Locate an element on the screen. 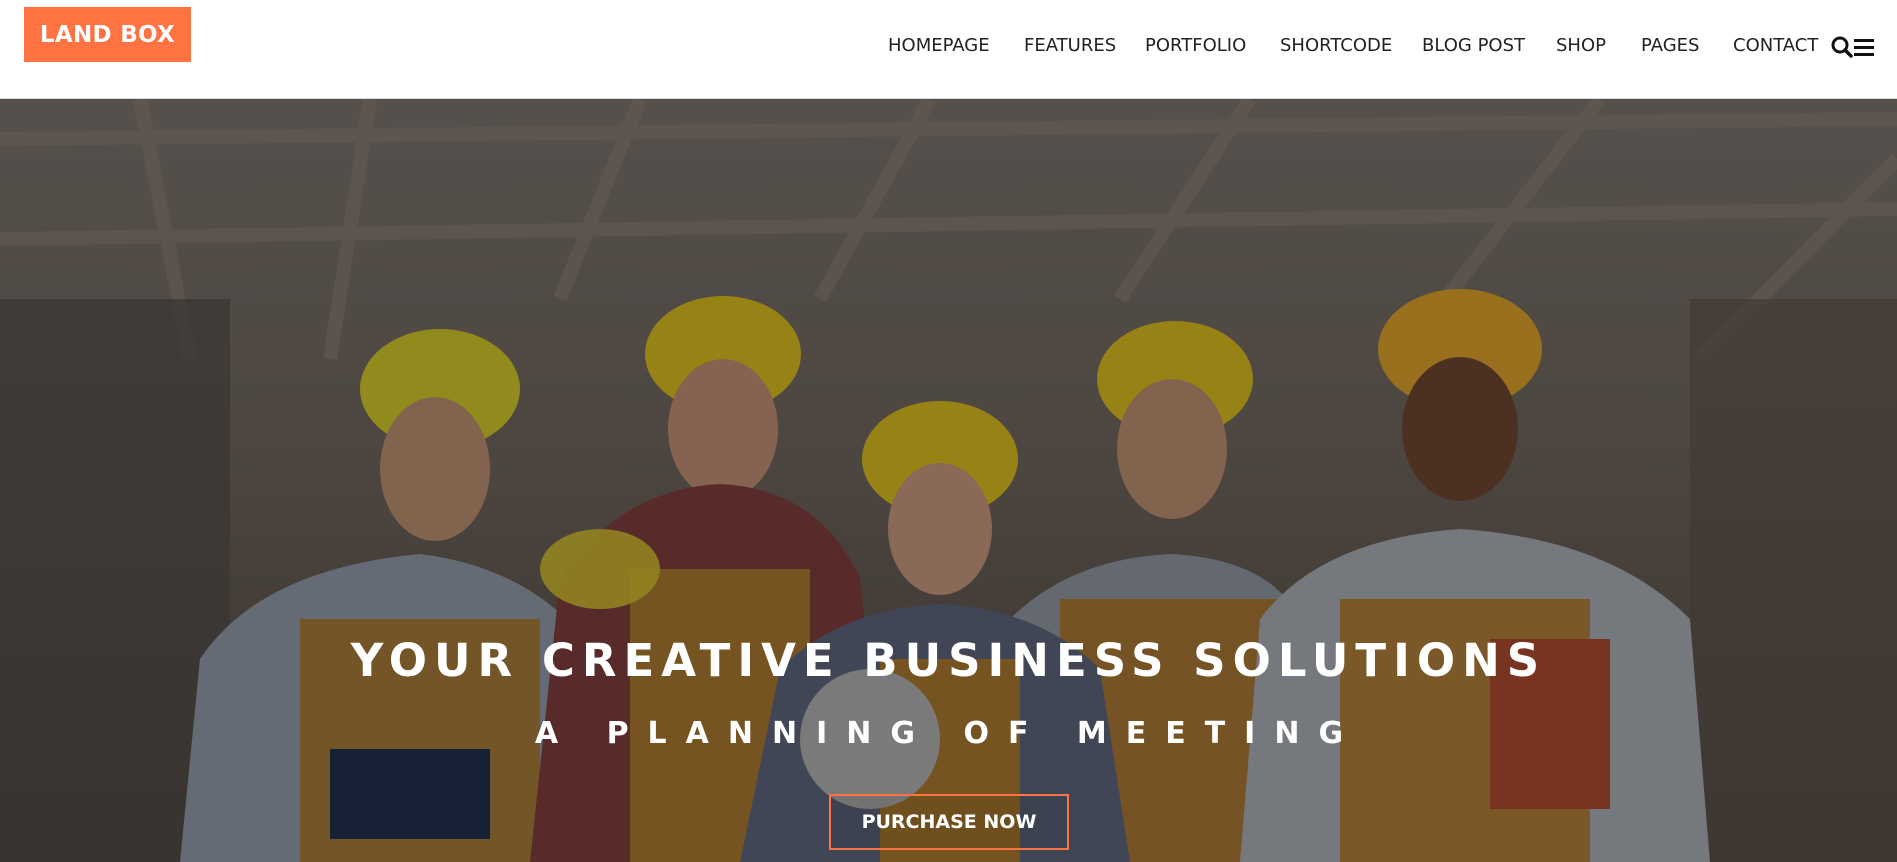 The height and width of the screenshot is (862, 1897). nav-item-shop: SHOP is located at coordinates (1581, 45).